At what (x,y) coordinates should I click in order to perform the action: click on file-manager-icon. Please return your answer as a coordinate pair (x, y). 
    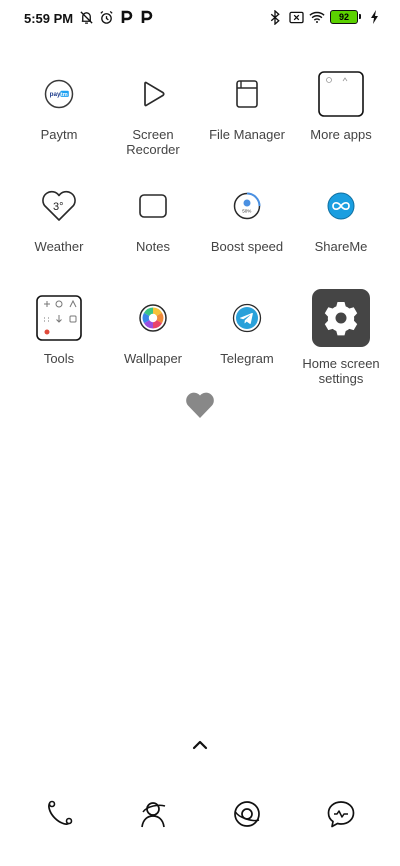
    Looking at the image, I should click on (247, 94).